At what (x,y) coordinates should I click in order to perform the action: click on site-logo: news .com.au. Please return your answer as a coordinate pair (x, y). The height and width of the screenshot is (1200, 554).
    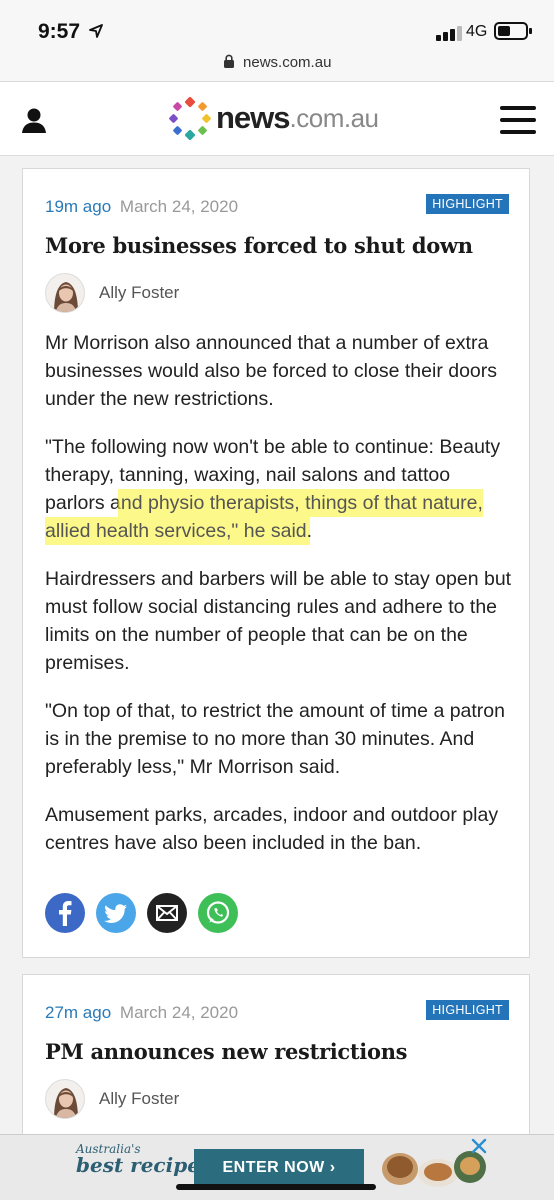
    Looking at the image, I should click on (273, 118).